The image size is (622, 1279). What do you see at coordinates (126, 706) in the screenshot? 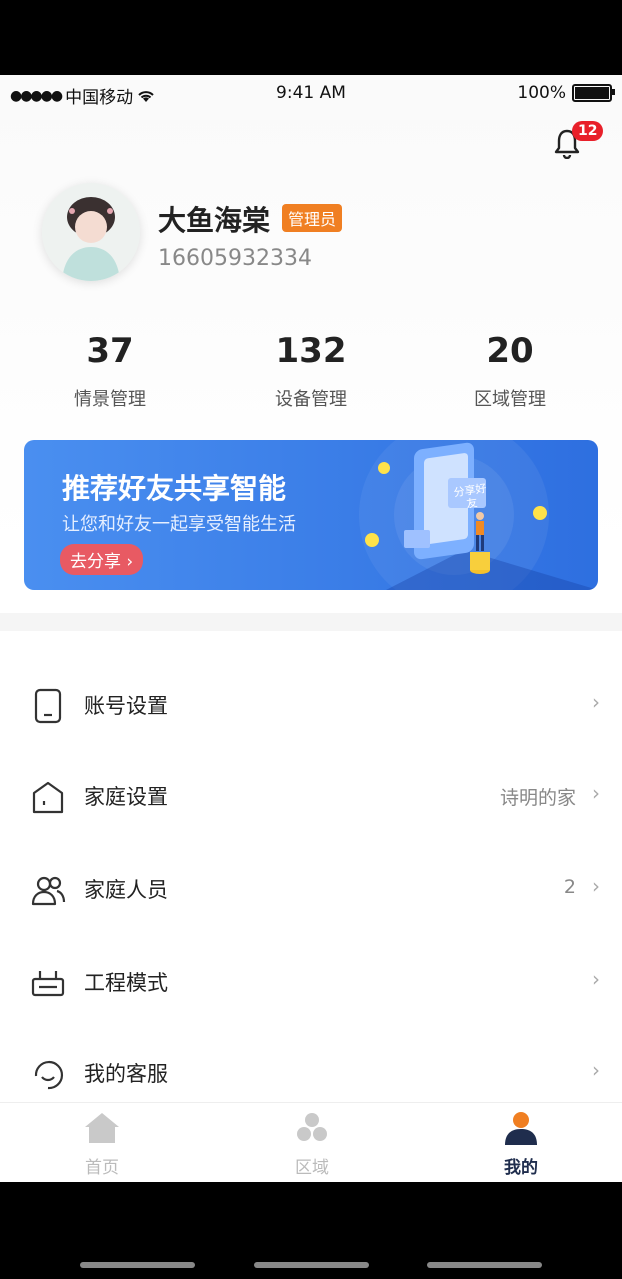
I see `menu-label: 账号设置` at bounding box center [126, 706].